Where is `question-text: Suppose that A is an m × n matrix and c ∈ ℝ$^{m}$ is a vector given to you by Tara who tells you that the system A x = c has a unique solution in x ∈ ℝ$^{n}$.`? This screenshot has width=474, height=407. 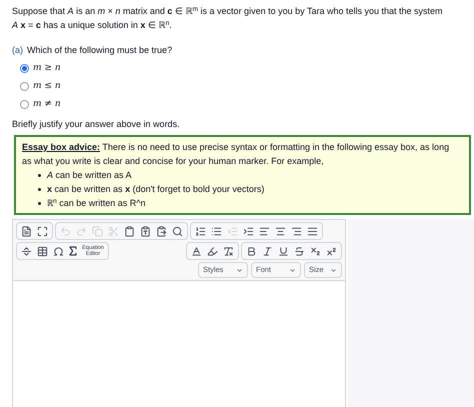 question-text: Suppose that A is an m × n matrix and c ∈ ℝ$^{m}$ is a vector given to you by Tara who tells you that the system A x = c has a unique solution in x ∈ ℝ$^{n}$. is located at coordinates (228, 18).